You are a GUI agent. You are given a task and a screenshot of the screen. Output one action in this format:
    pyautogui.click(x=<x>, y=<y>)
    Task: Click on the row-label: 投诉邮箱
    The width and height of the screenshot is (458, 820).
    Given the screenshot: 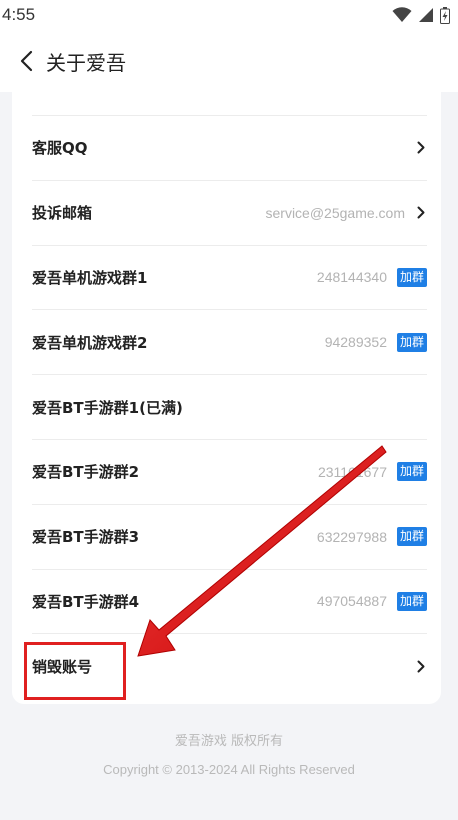 What is the action you would take?
    pyautogui.click(x=62, y=213)
    